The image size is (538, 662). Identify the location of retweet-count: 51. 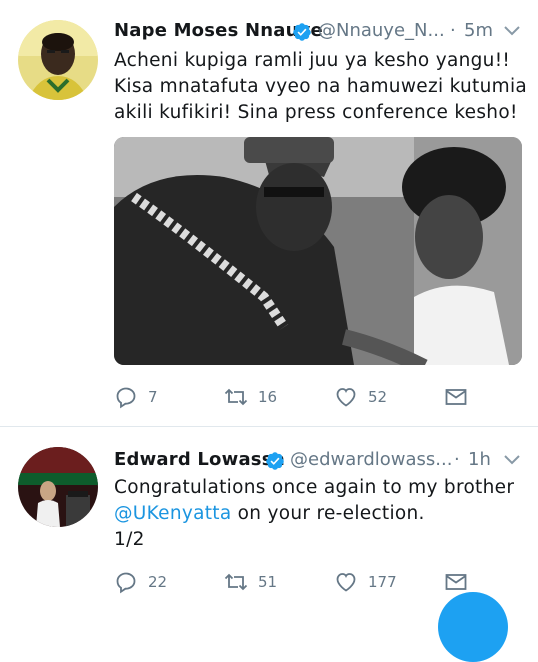
(268, 582).